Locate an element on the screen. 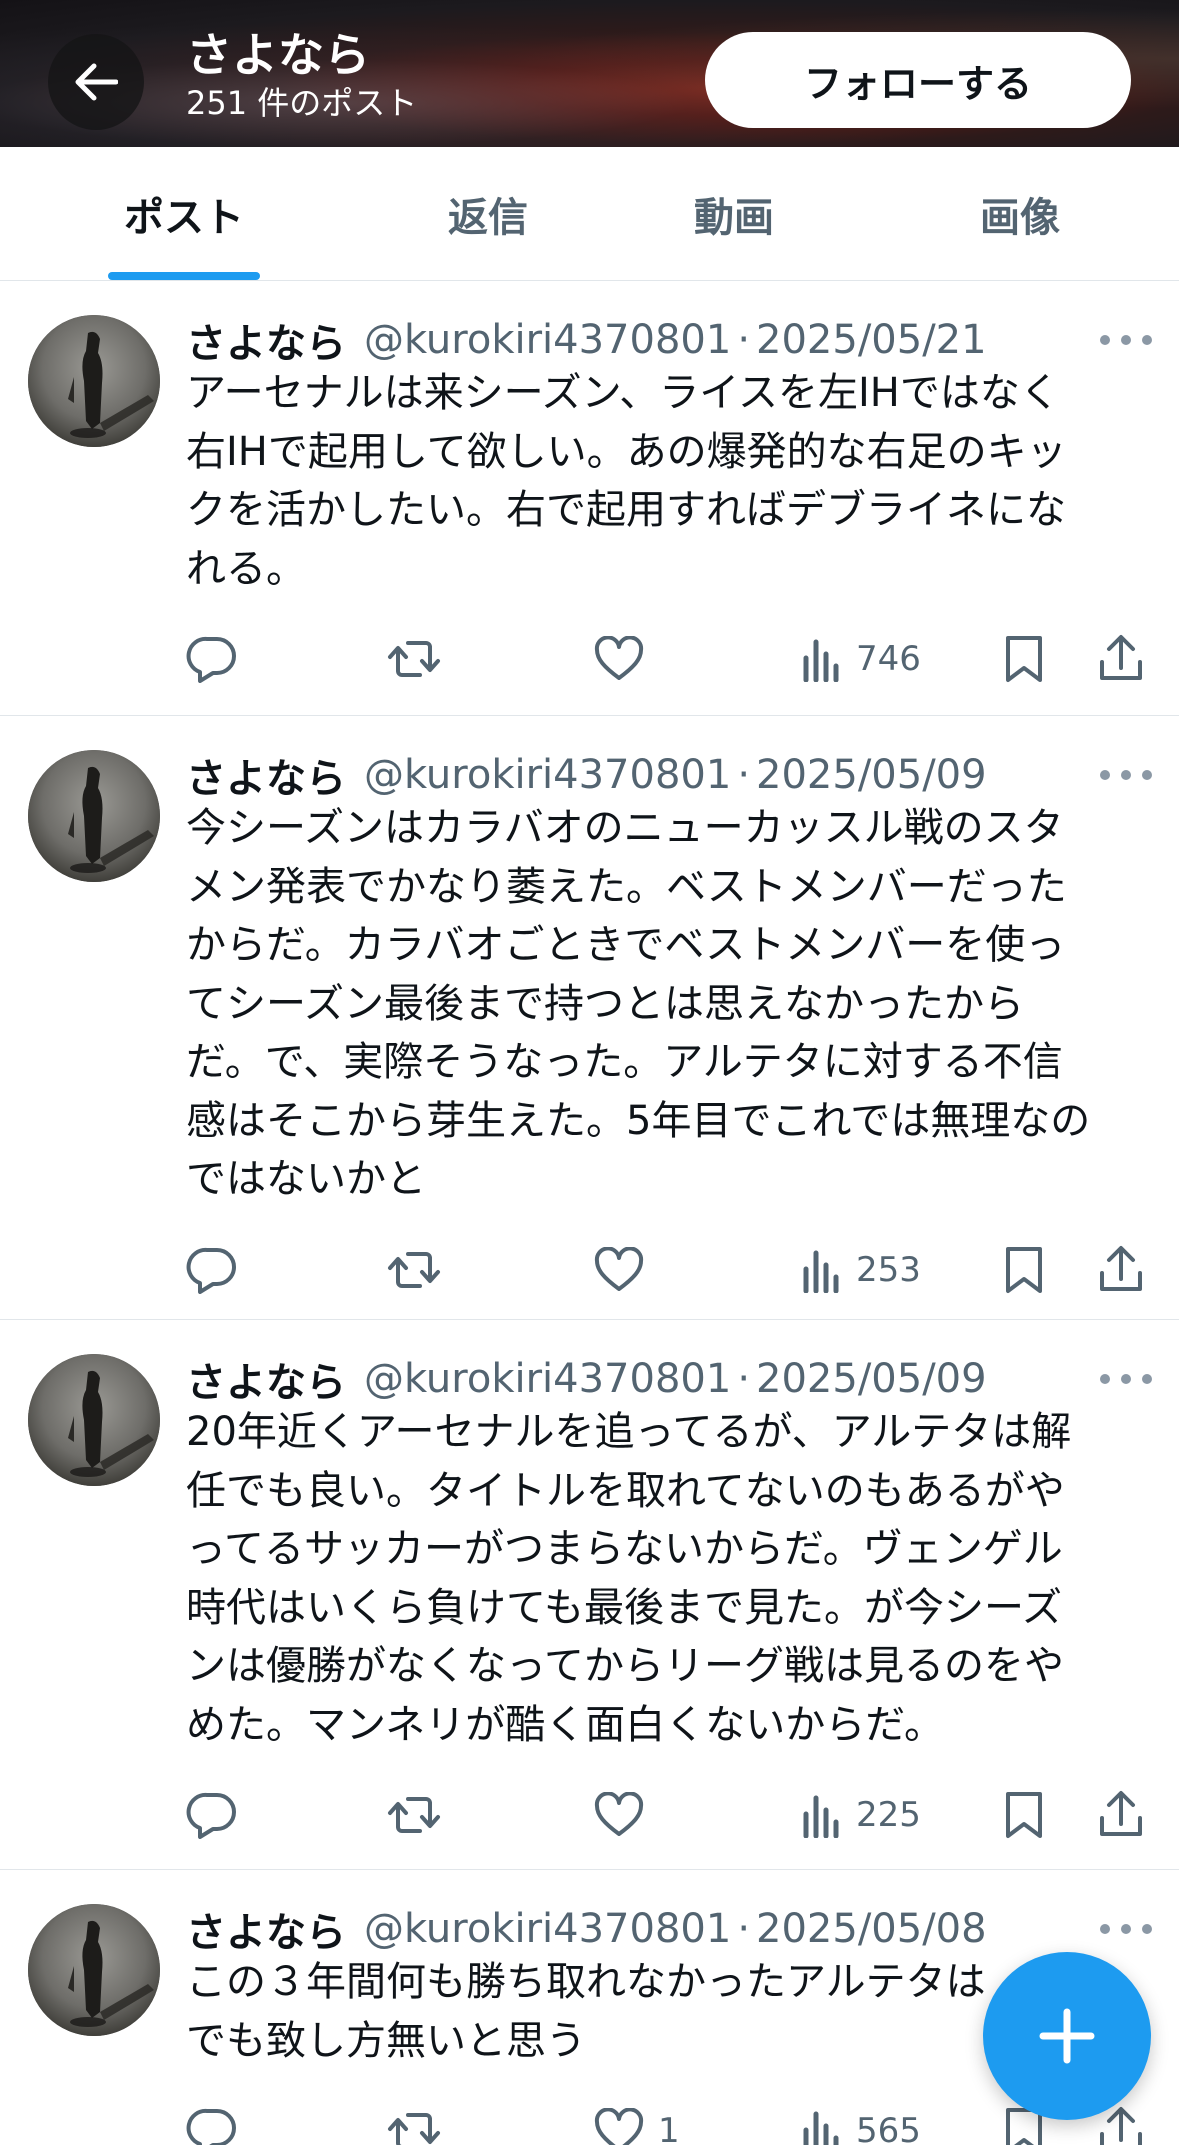  view-count: 253 is located at coordinates (888, 1269).